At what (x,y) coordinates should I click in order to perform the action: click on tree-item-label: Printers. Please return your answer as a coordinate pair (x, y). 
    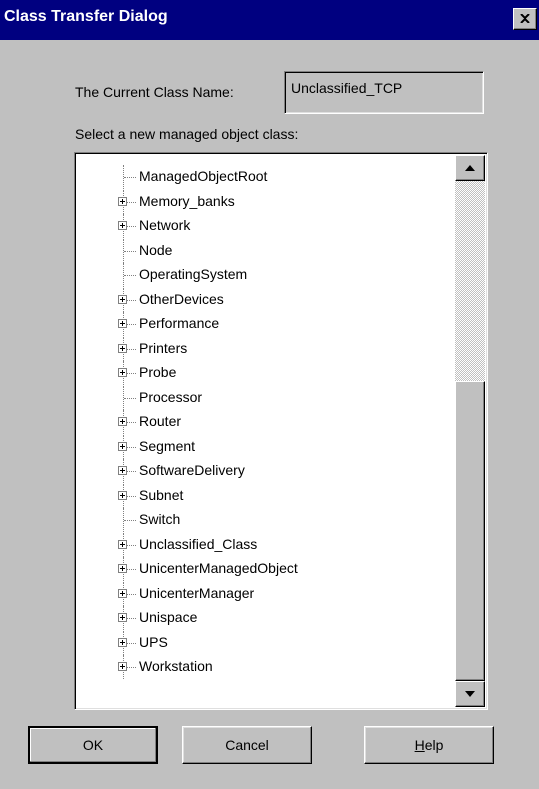
    Looking at the image, I should click on (163, 347).